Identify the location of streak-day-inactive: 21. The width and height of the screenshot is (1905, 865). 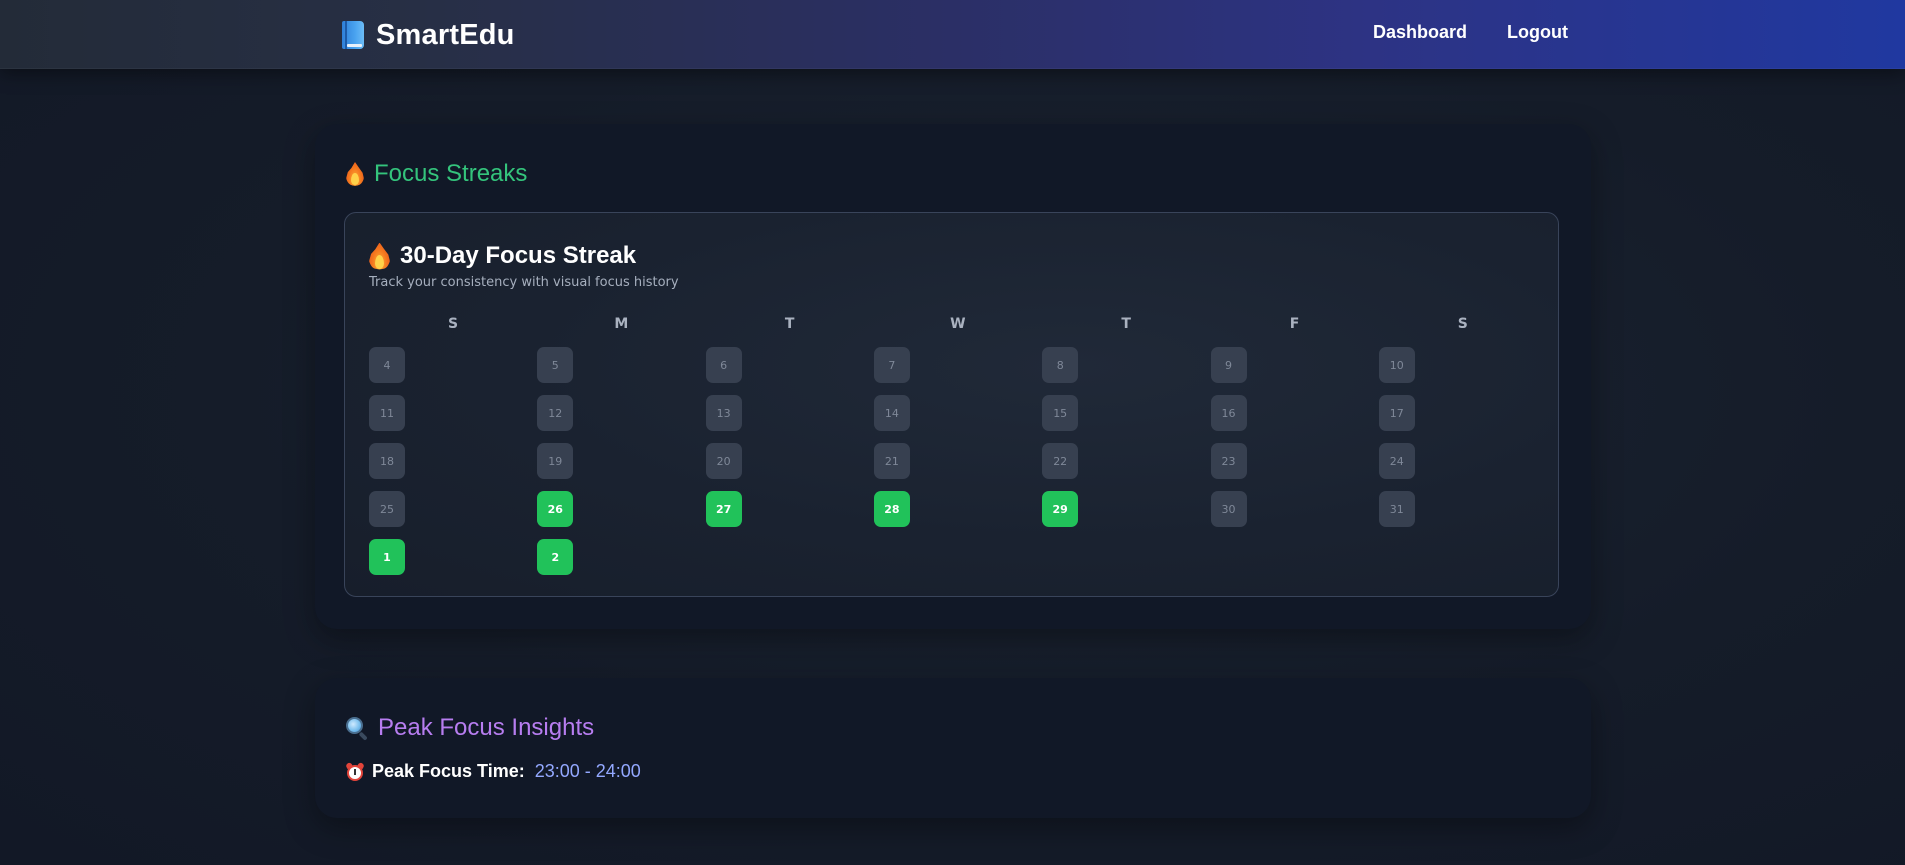
(891, 461).